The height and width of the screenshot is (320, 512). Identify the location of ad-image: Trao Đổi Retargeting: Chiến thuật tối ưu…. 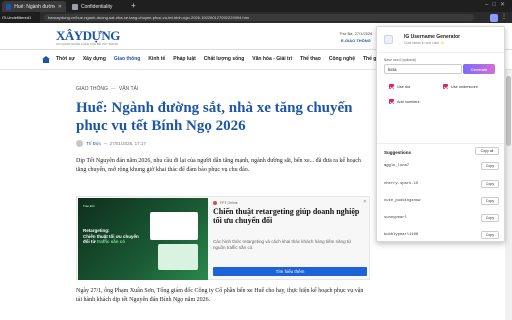
(143, 239).